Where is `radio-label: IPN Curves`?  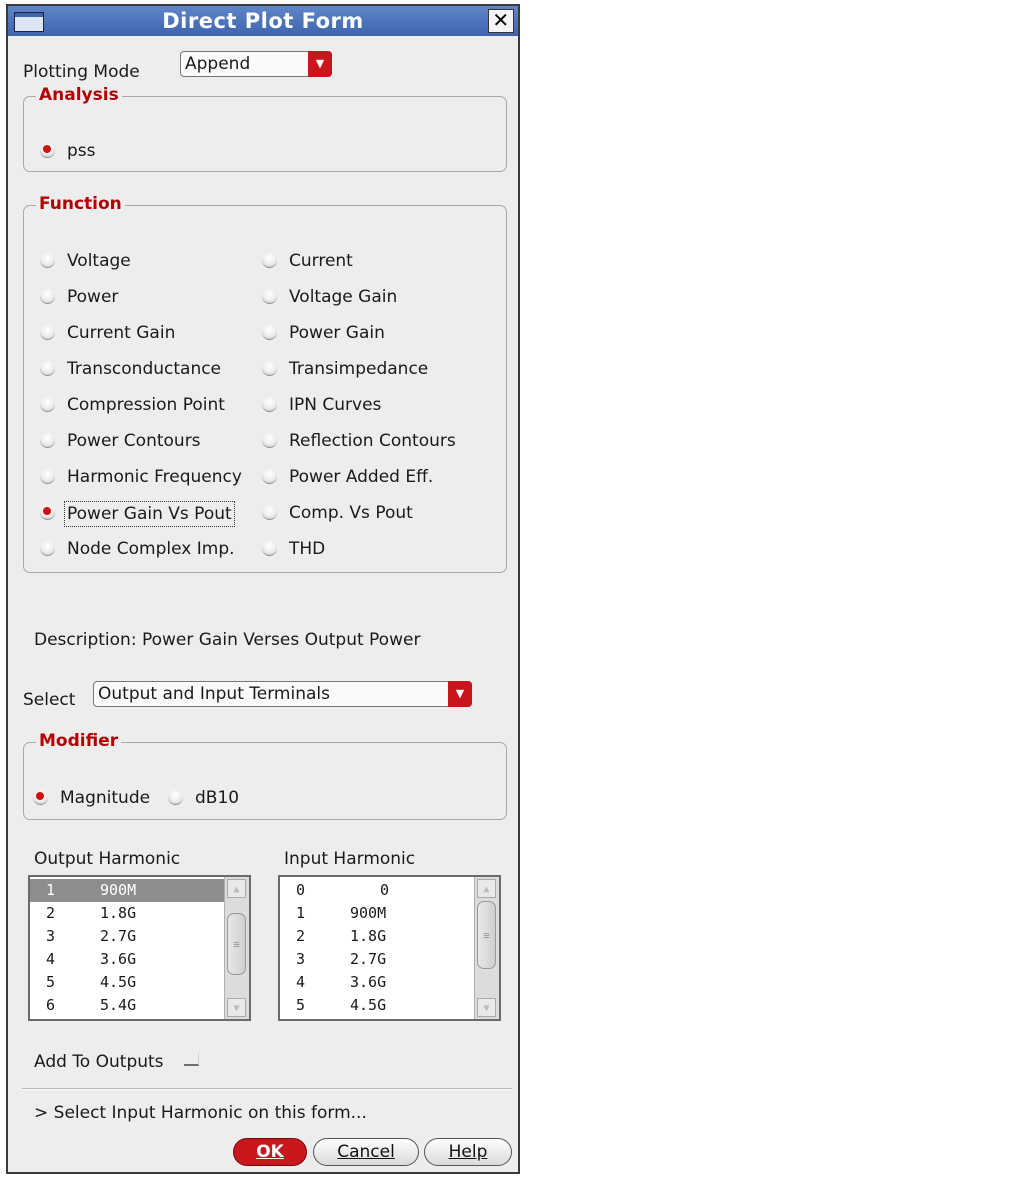
radio-label: IPN Curves is located at coordinates (335, 405).